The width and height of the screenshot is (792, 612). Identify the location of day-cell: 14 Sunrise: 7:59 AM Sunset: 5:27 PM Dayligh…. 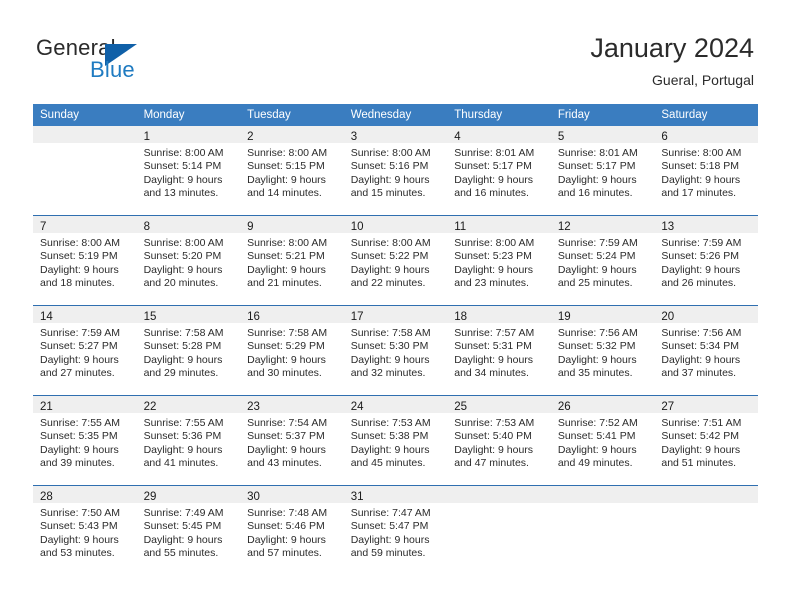
(85, 350).